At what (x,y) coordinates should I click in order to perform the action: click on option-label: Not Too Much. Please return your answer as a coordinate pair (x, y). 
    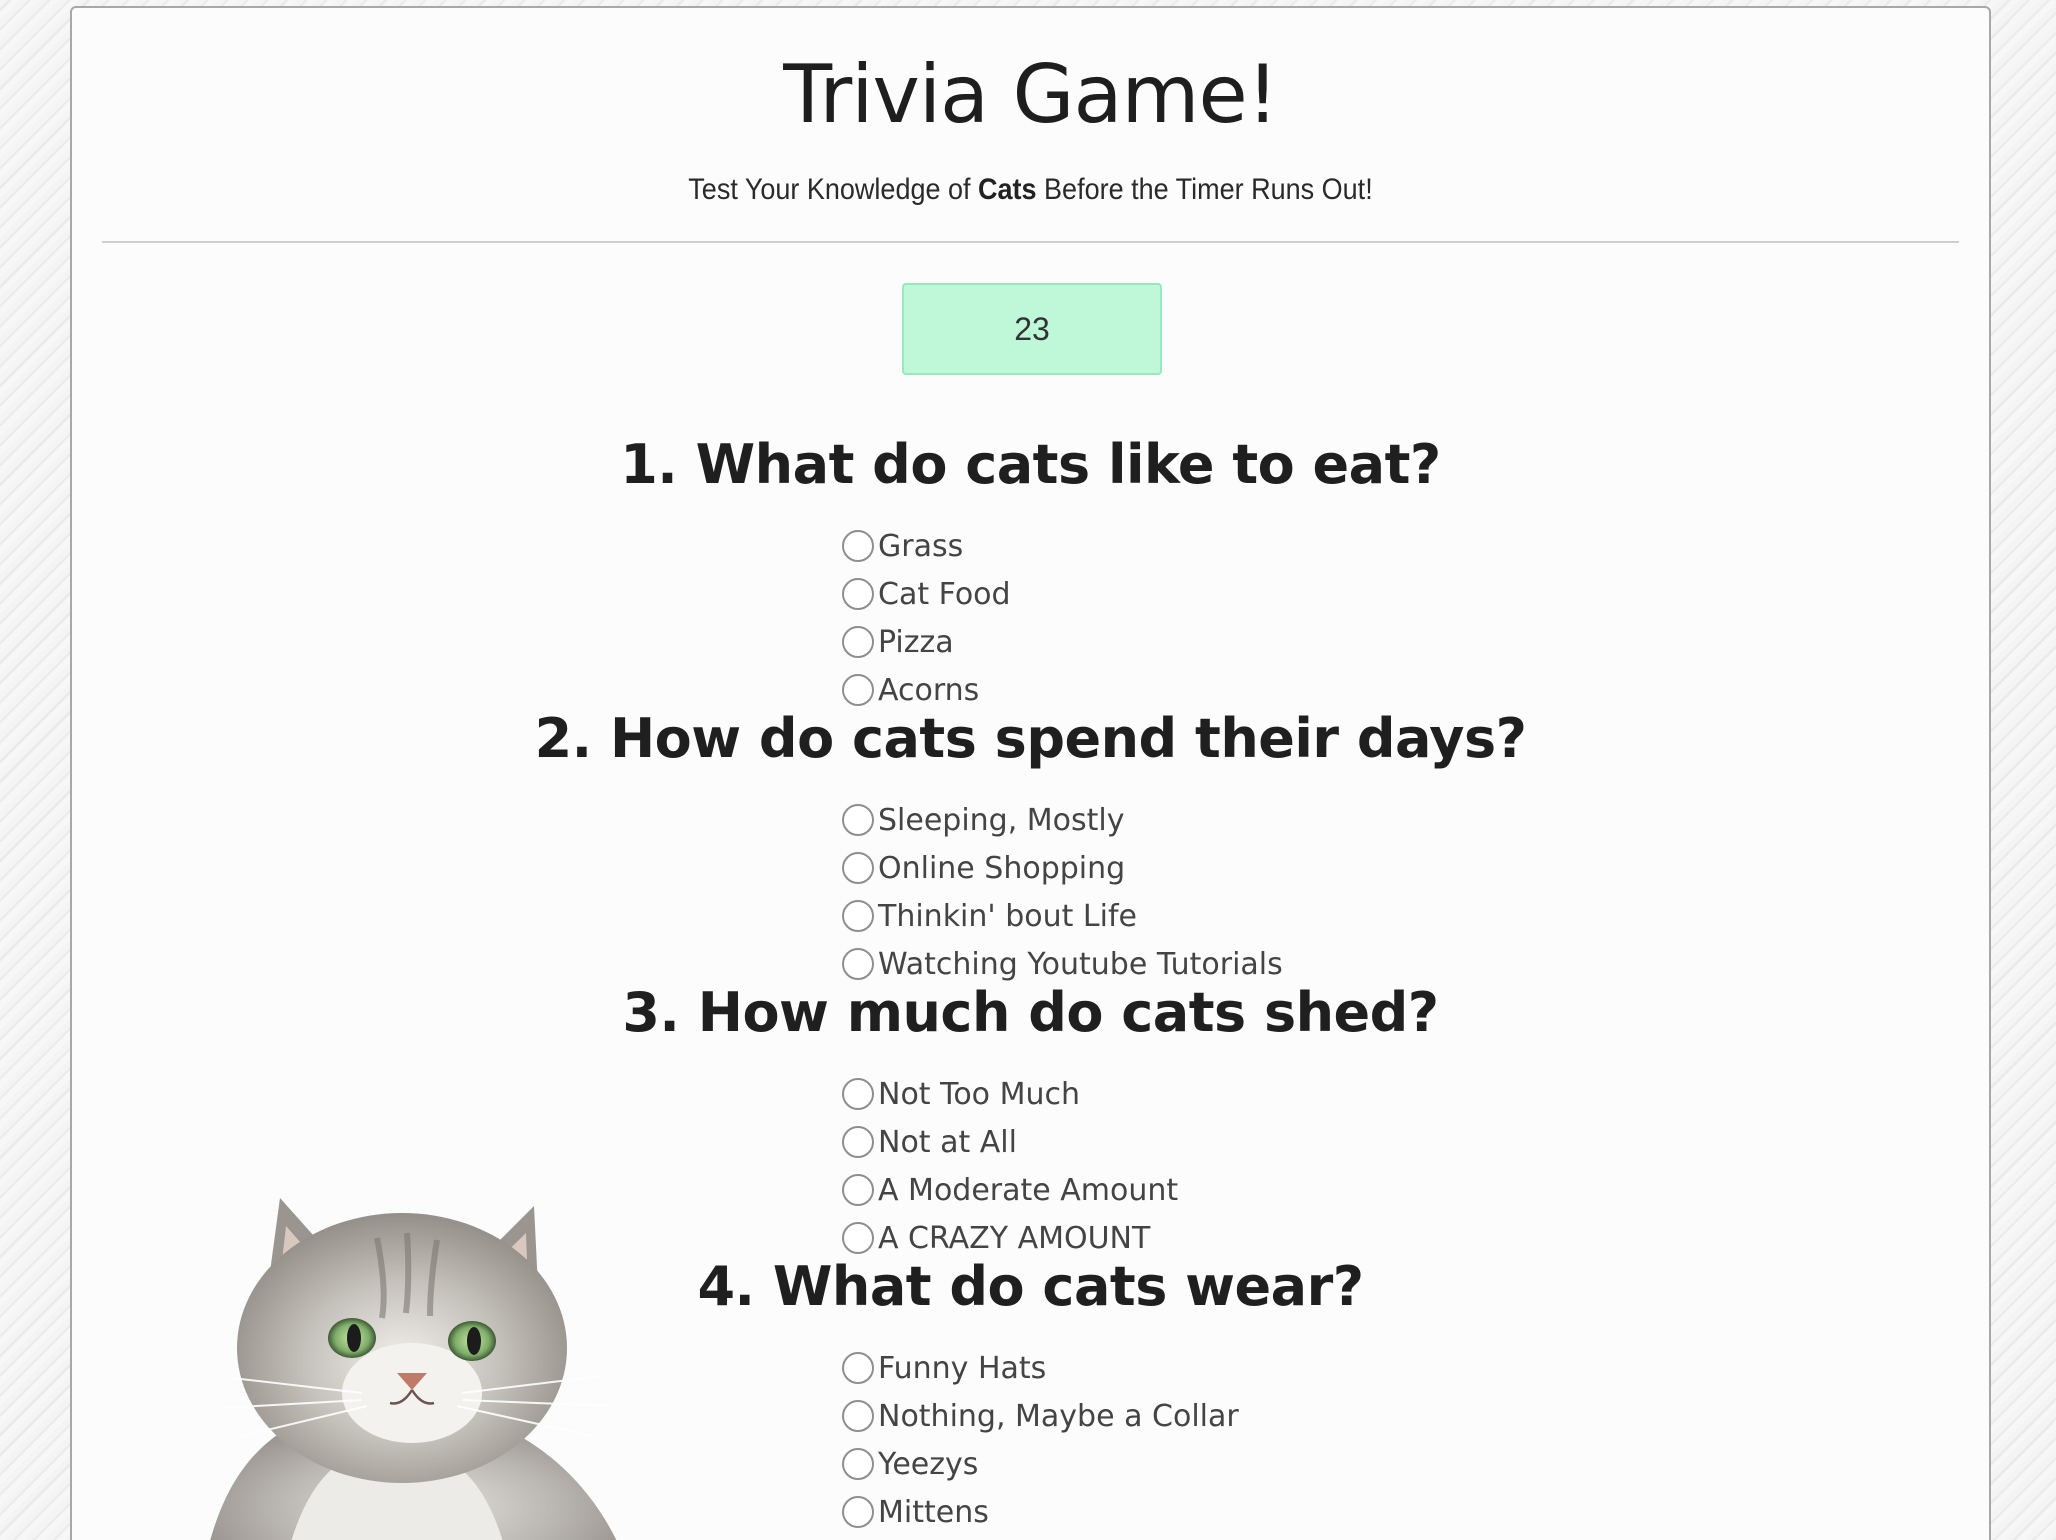
    Looking at the image, I should click on (979, 1094).